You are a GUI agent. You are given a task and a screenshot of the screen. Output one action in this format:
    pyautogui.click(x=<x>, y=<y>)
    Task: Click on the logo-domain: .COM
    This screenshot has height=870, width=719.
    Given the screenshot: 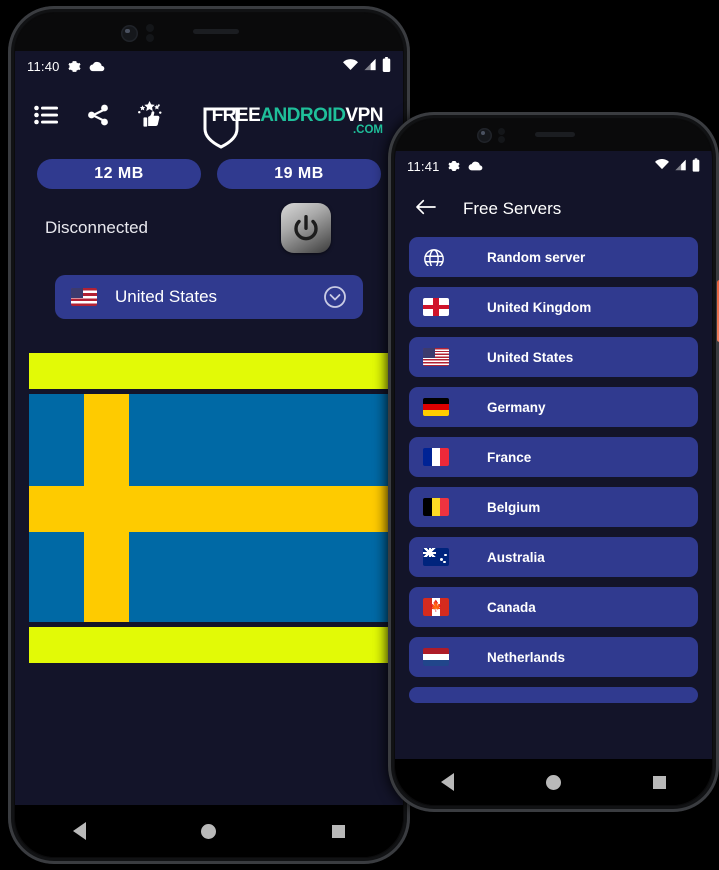 What is the action you would take?
    pyautogui.click(x=367, y=129)
    